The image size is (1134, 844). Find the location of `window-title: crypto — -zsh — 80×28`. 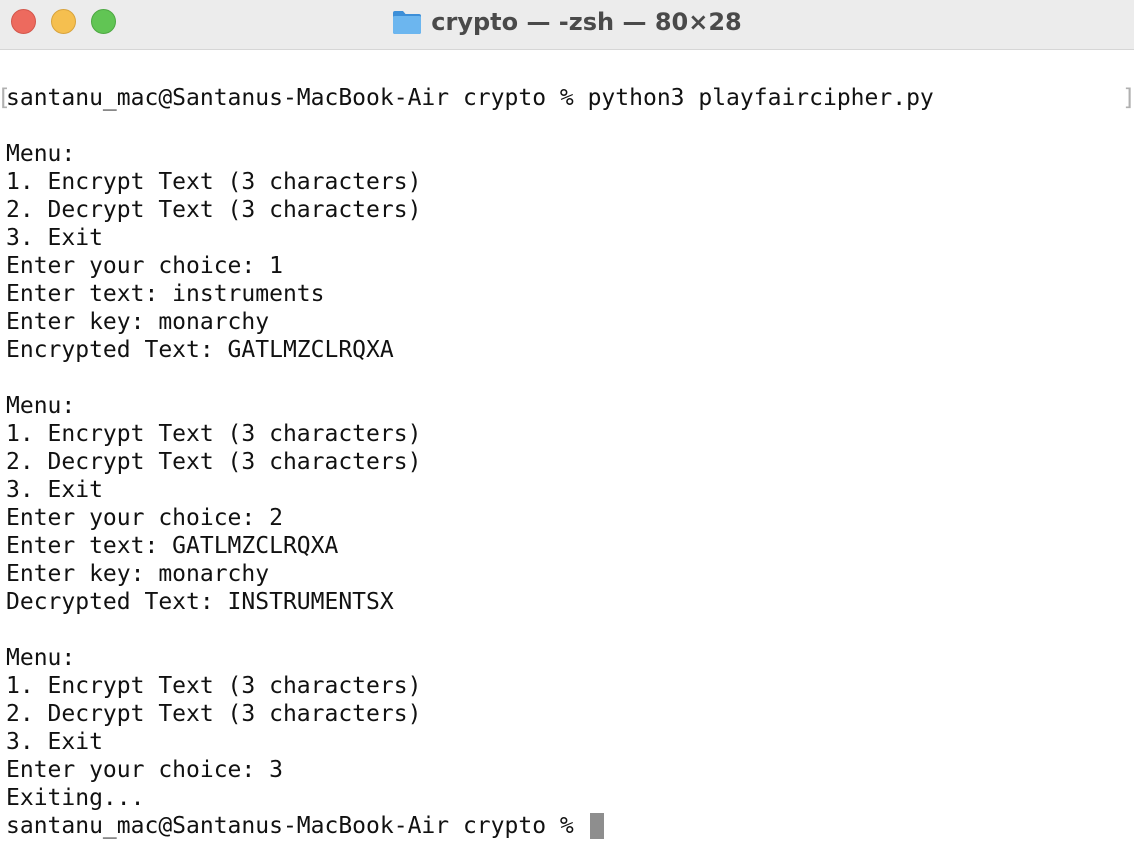

window-title: crypto — -zsh — 80×28 is located at coordinates (586, 22).